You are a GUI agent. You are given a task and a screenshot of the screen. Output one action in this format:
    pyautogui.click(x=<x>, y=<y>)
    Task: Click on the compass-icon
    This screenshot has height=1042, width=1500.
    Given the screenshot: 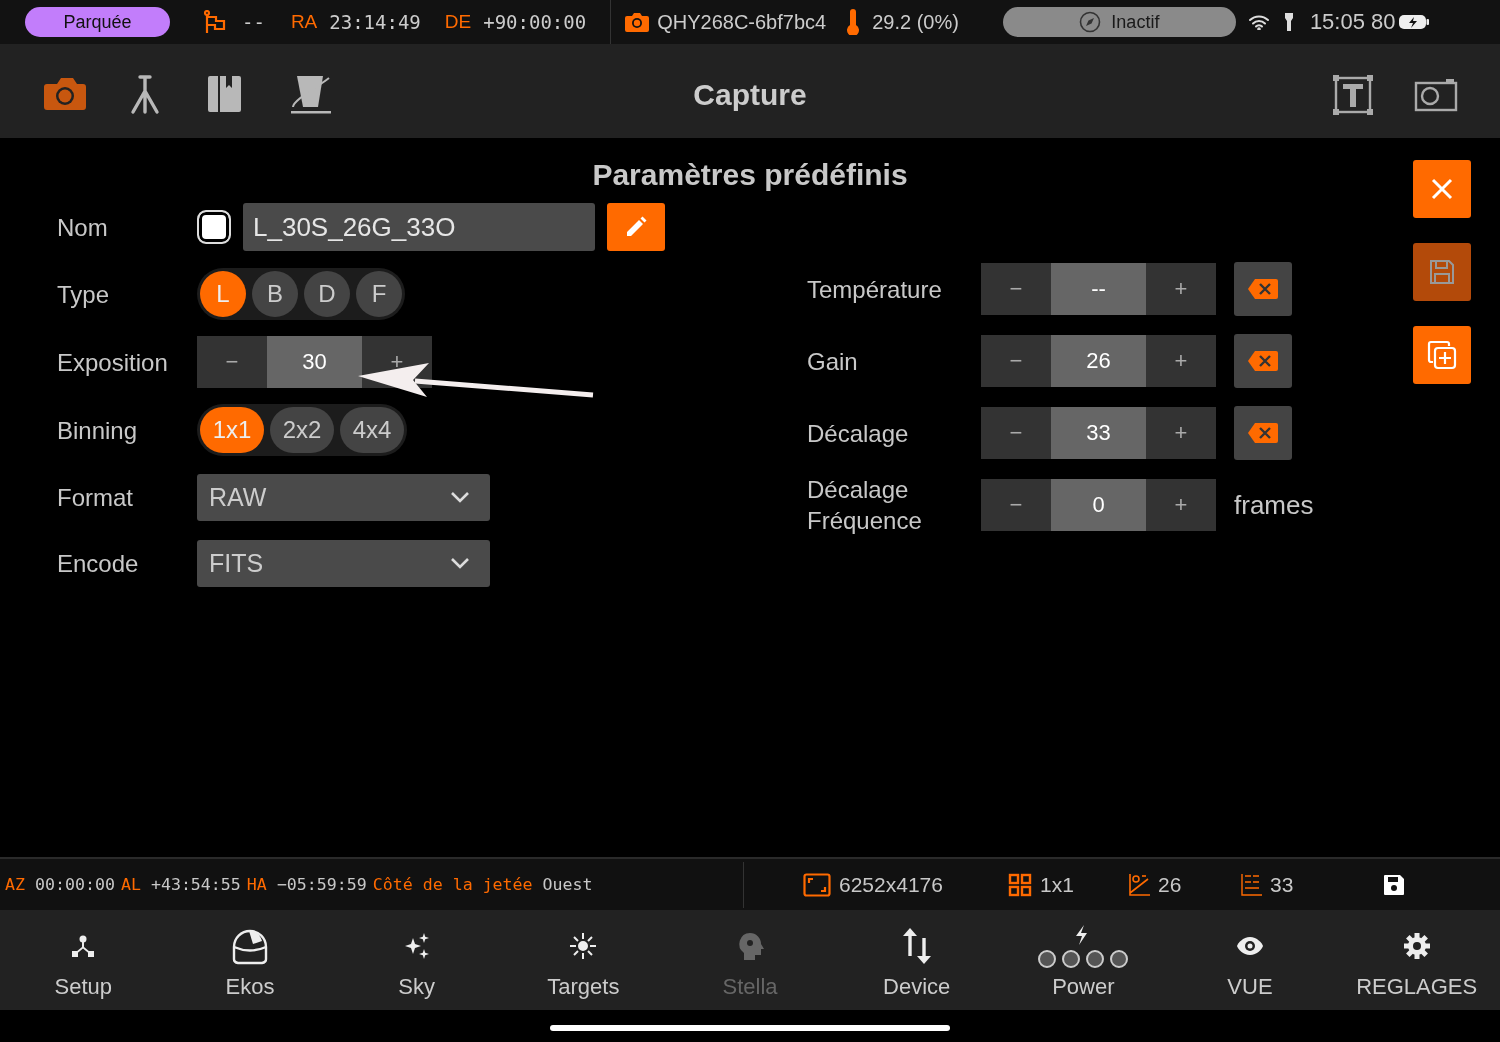 What is the action you would take?
    pyautogui.click(x=1090, y=22)
    